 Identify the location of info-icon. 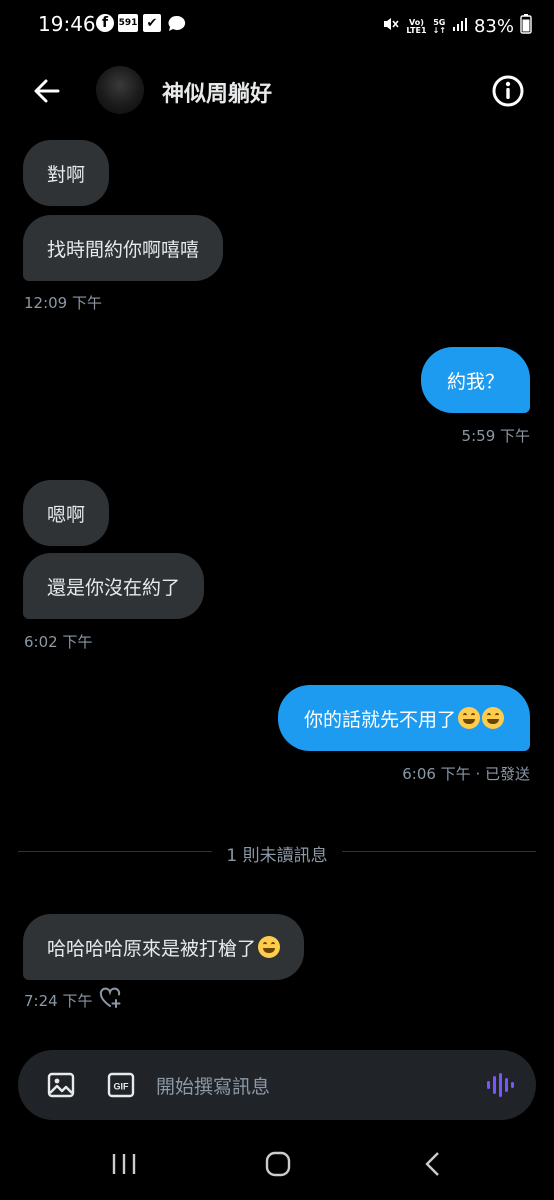
(508, 91).